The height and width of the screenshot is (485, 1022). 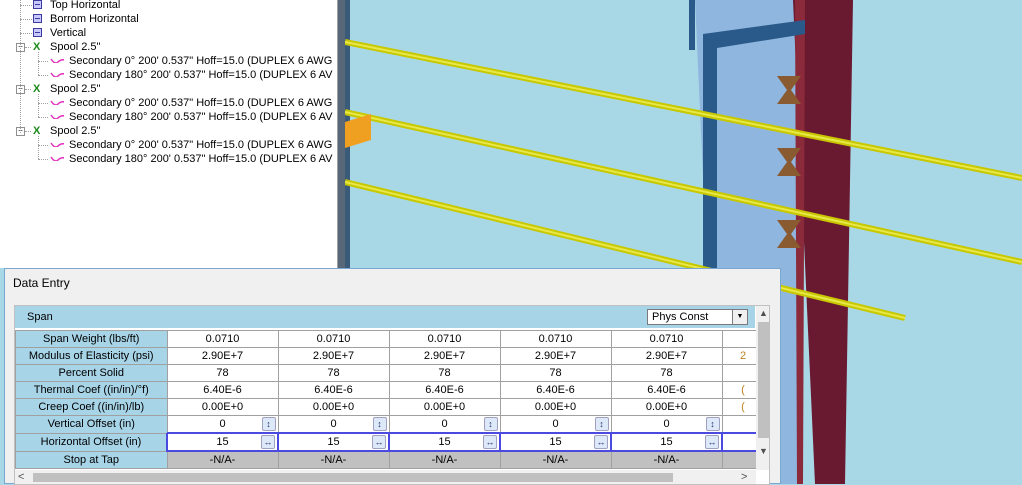 What do you see at coordinates (762, 452) in the screenshot?
I see `scroll-down-icon: ▼` at bounding box center [762, 452].